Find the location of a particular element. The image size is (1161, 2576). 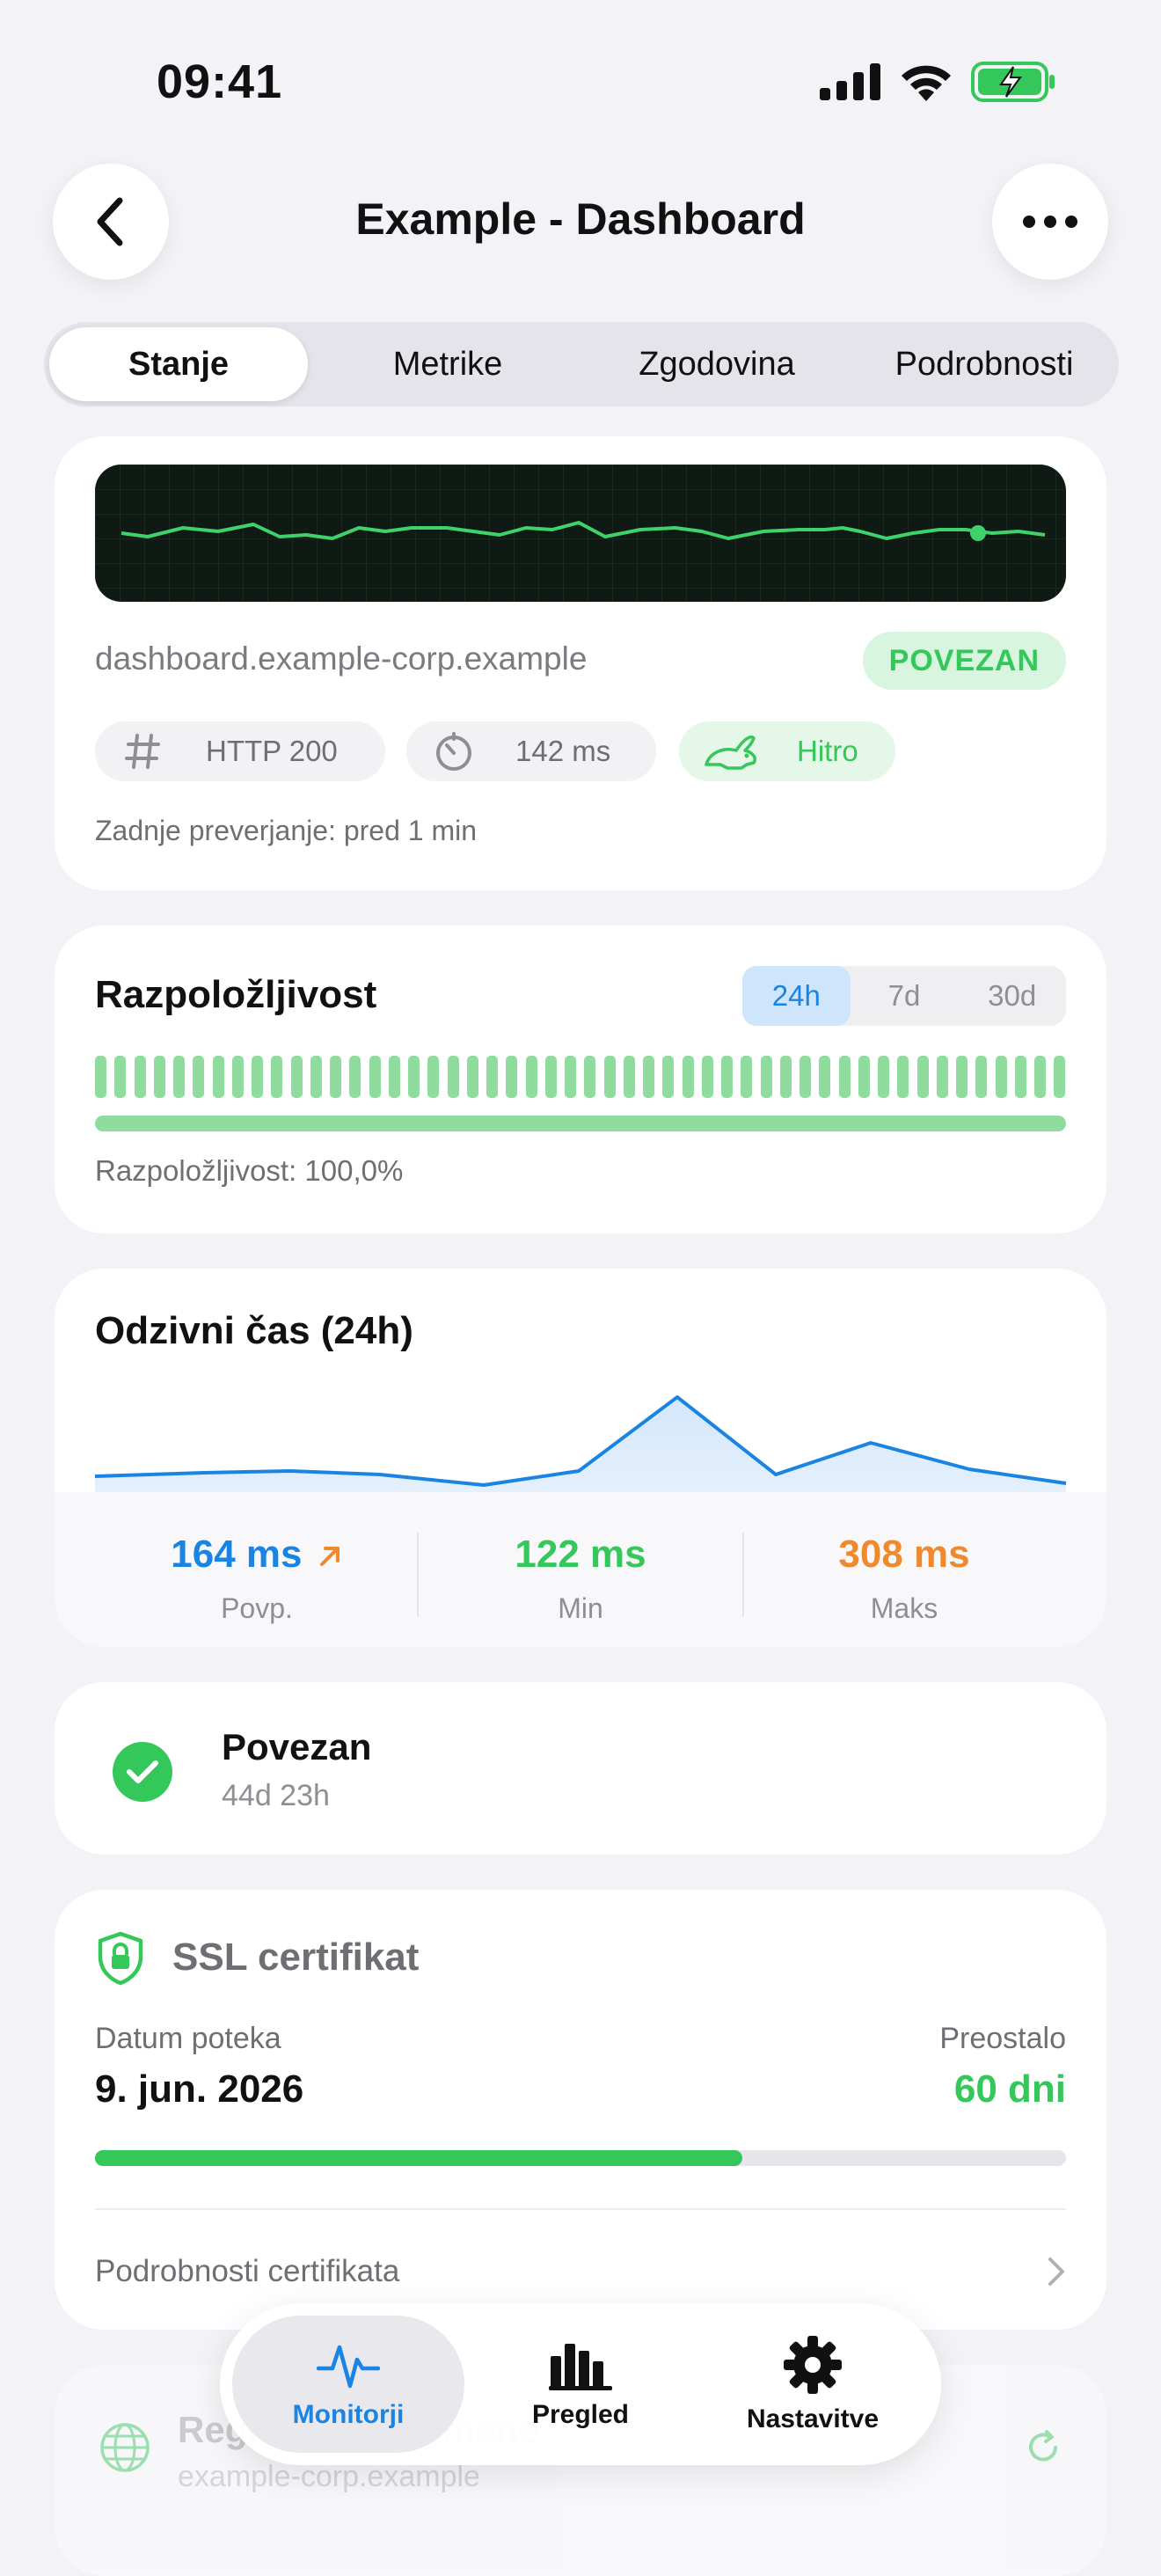

max-stat: 308 ms Maks is located at coordinates (904, 1579).